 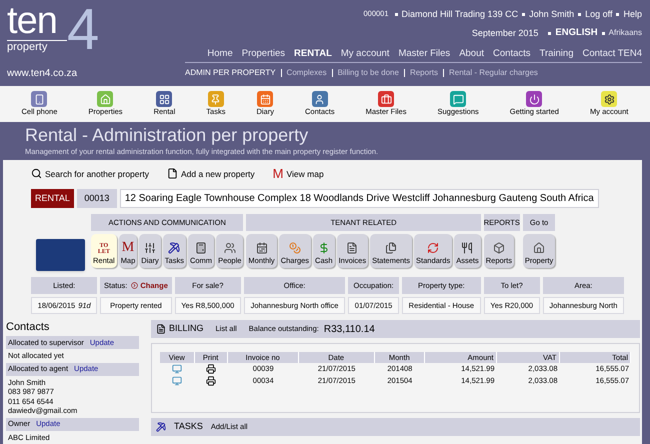 I want to click on tasks-title: TASKS, so click(x=188, y=427).